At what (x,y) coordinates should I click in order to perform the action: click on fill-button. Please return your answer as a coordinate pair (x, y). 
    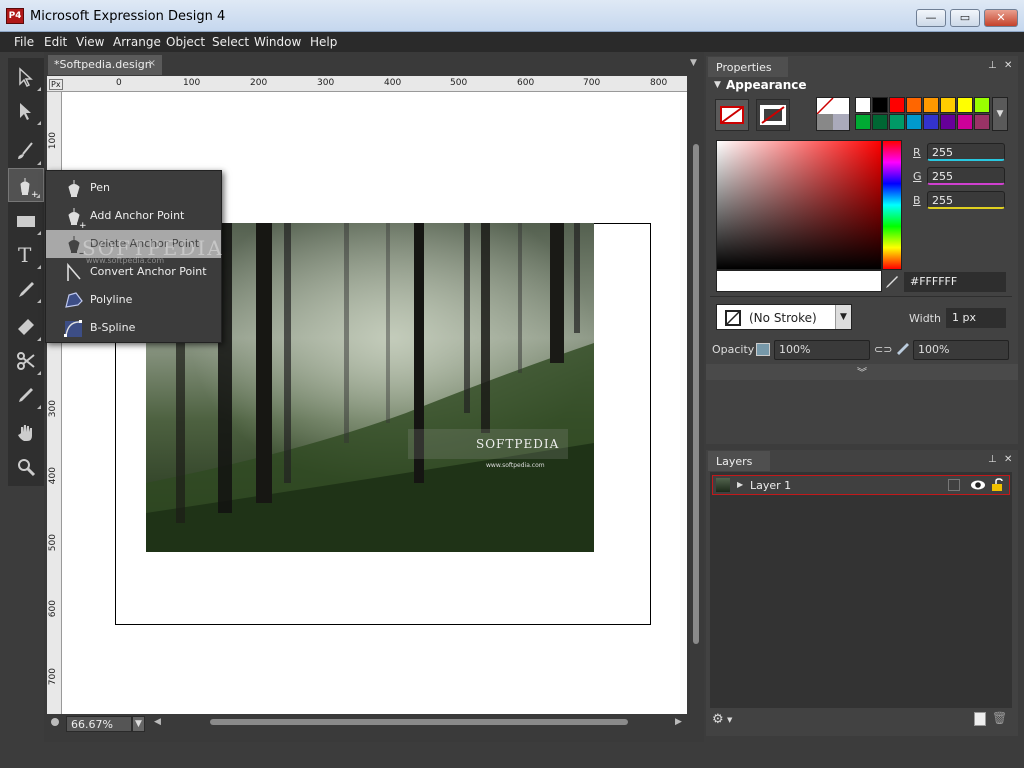
    Looking at the image, I should click on (732, 115).